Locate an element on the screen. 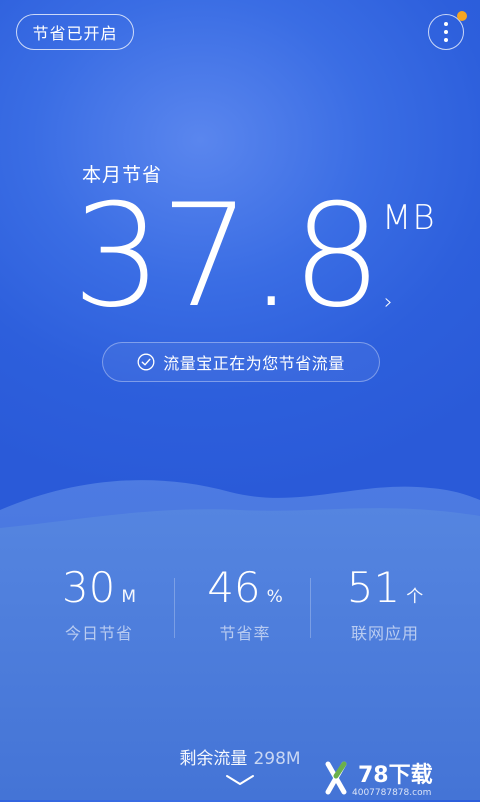 The height and width of the screenshot is (802, 480). stat-label: 今日节省 is located at coordinates (98, 633).